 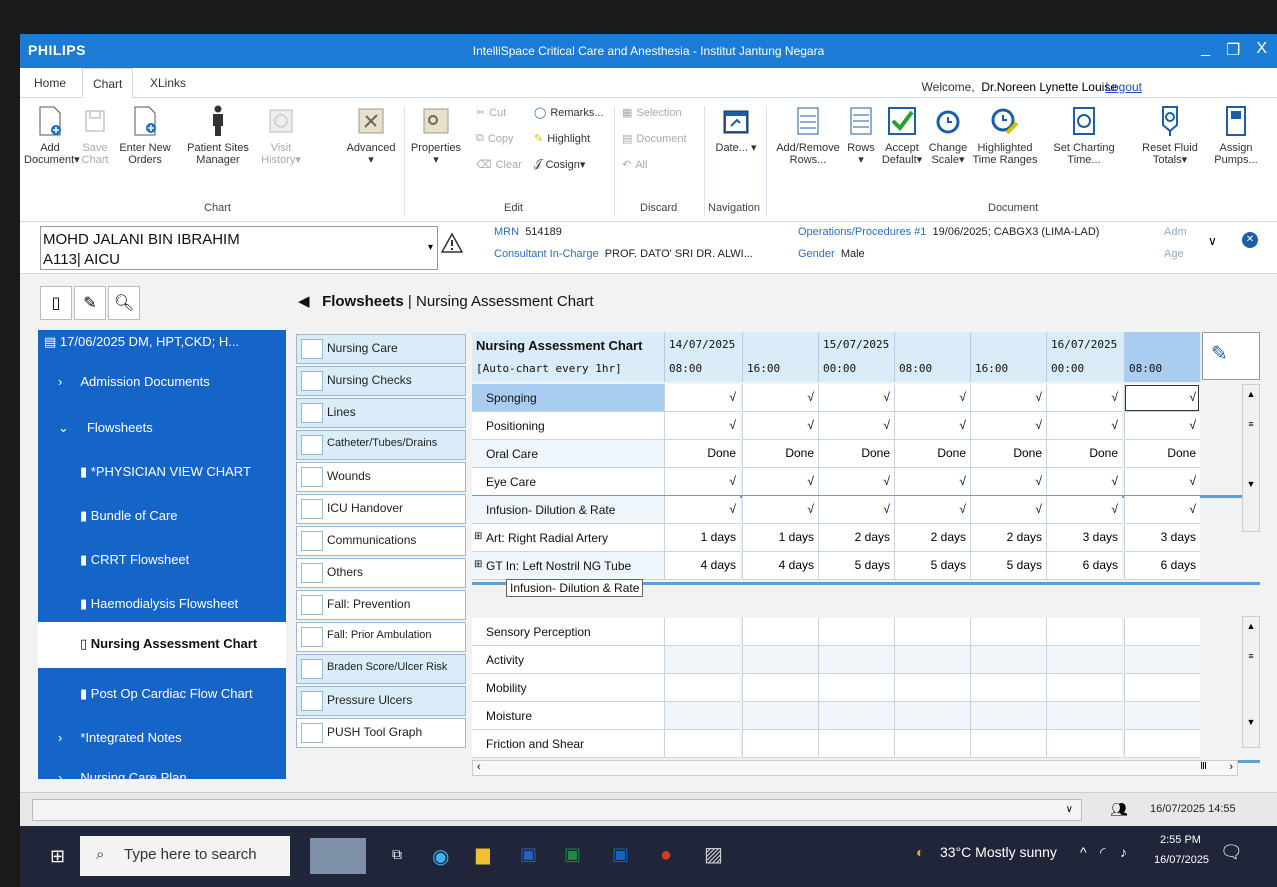 What do you see at coordinates (1250, 240) in the screenshot?
I see `close-patient-icon: ✕` at bounding box center [1250, 240].